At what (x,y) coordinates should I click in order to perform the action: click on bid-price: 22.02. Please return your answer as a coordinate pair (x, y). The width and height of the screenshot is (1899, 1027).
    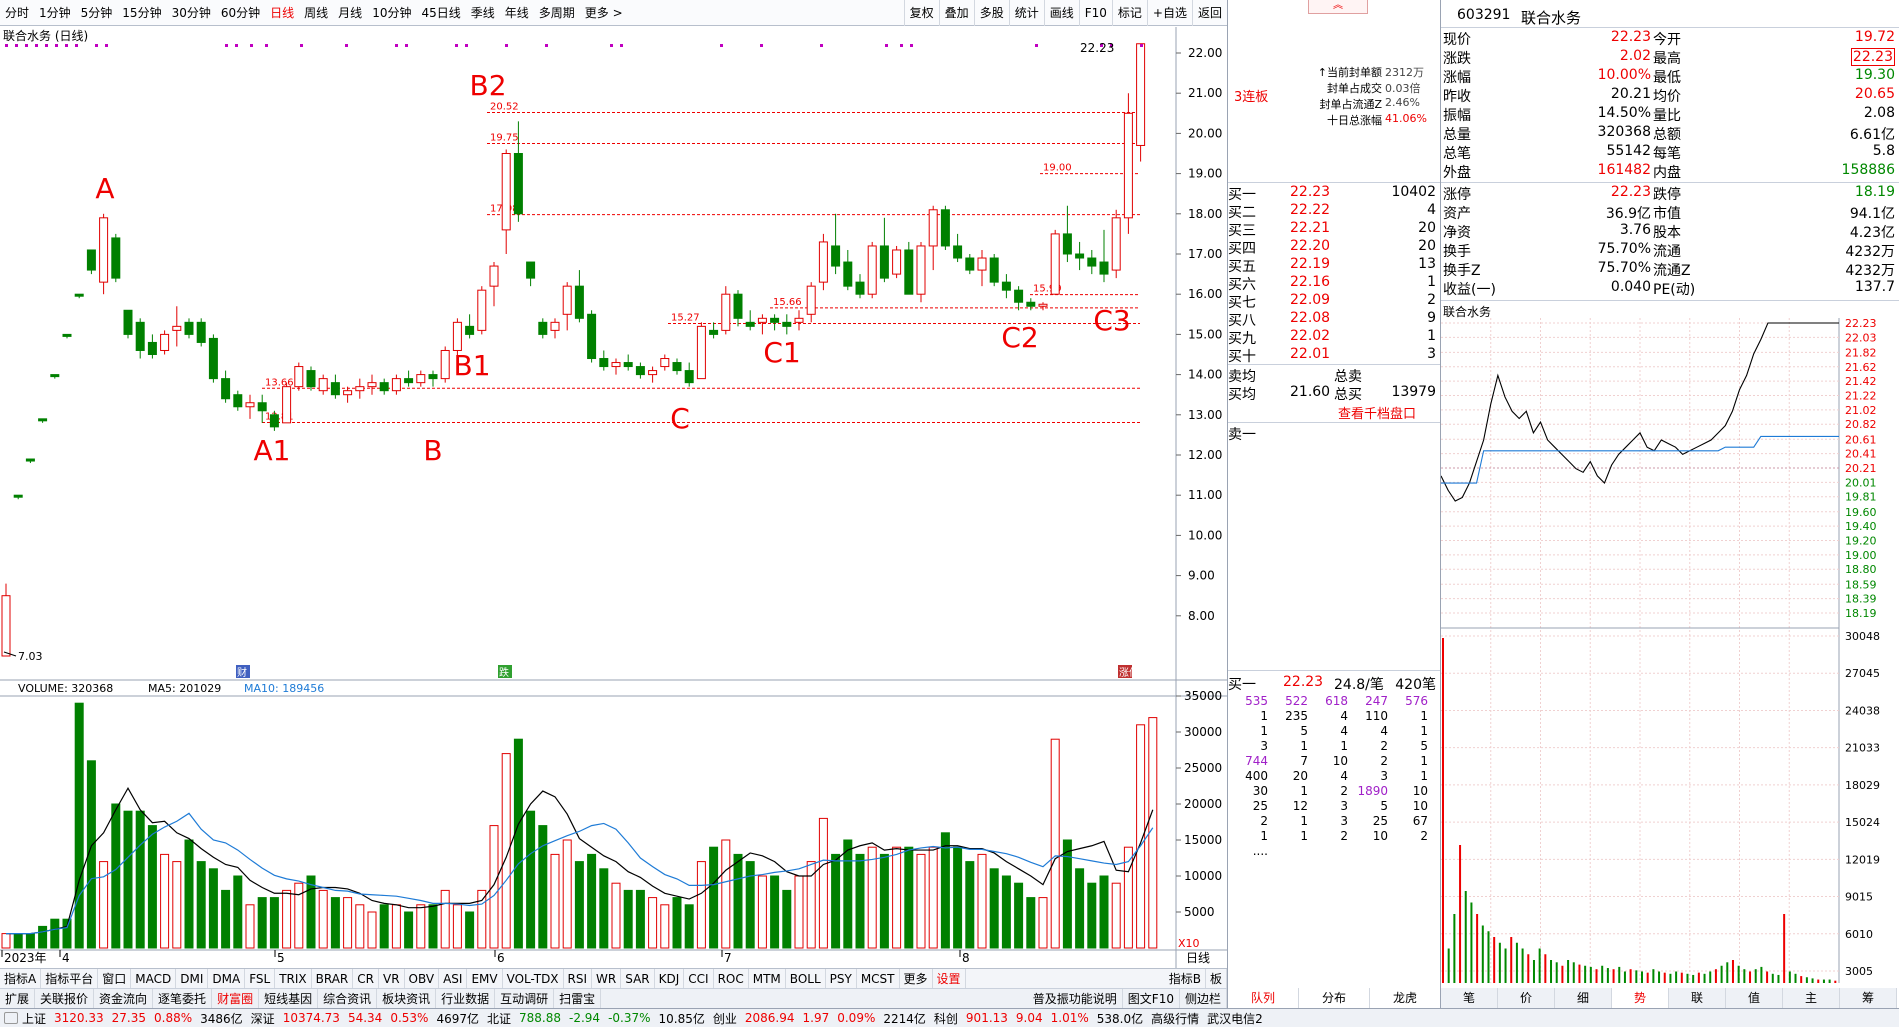
    Looking at the image, I should click on (1310, 336).